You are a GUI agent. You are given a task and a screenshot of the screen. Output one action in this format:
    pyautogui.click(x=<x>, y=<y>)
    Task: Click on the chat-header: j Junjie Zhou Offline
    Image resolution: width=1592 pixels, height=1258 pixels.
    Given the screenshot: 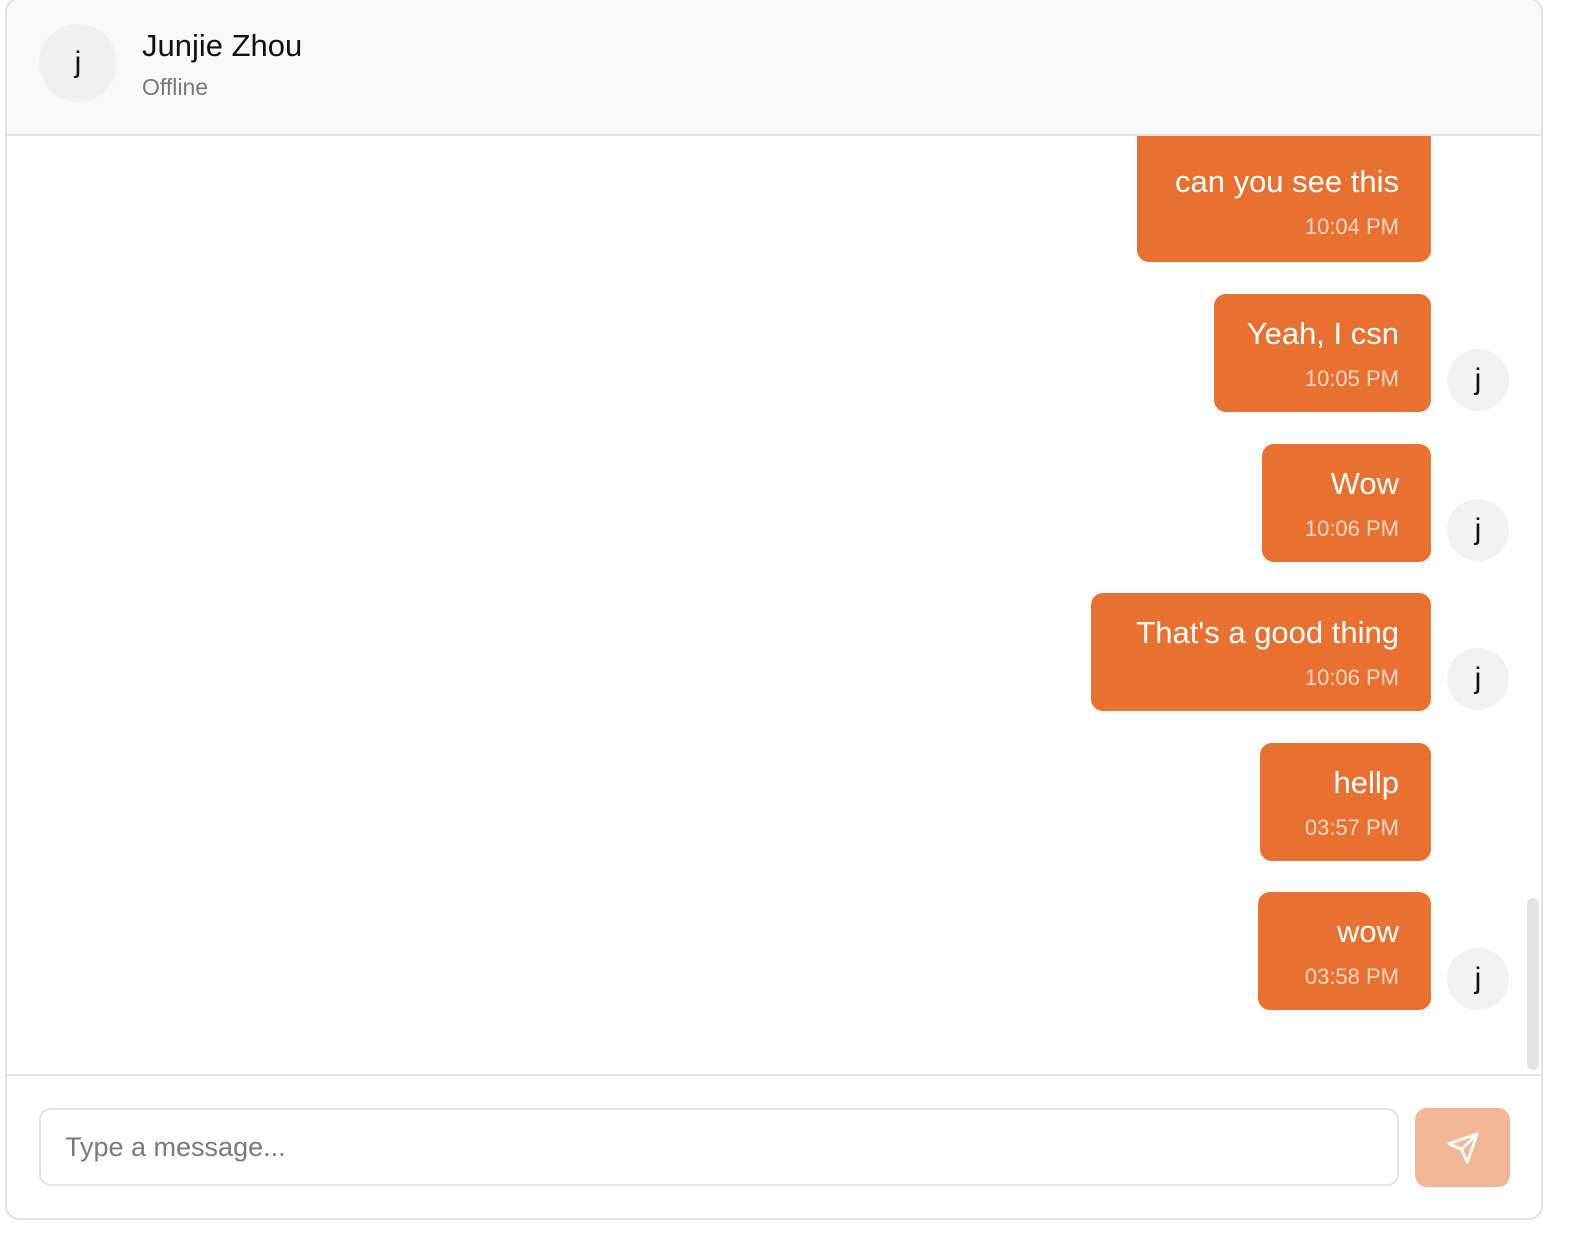 What is the action you would take?
    pyautogui.click(x=774, y=68)
    